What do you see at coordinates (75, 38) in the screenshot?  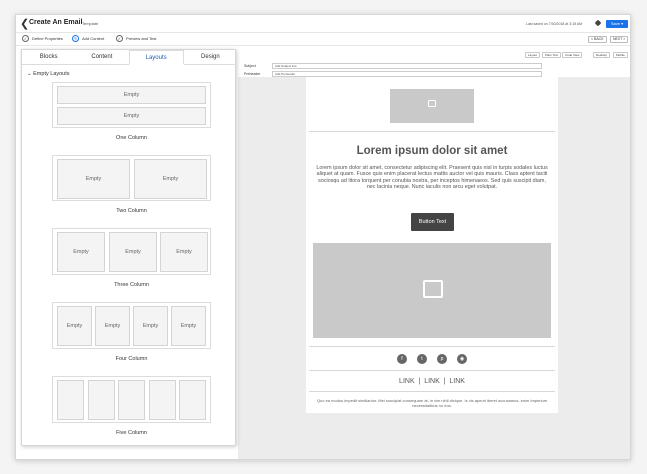 I see `pencil-icon: ✎` at bounding box center [75, 38].